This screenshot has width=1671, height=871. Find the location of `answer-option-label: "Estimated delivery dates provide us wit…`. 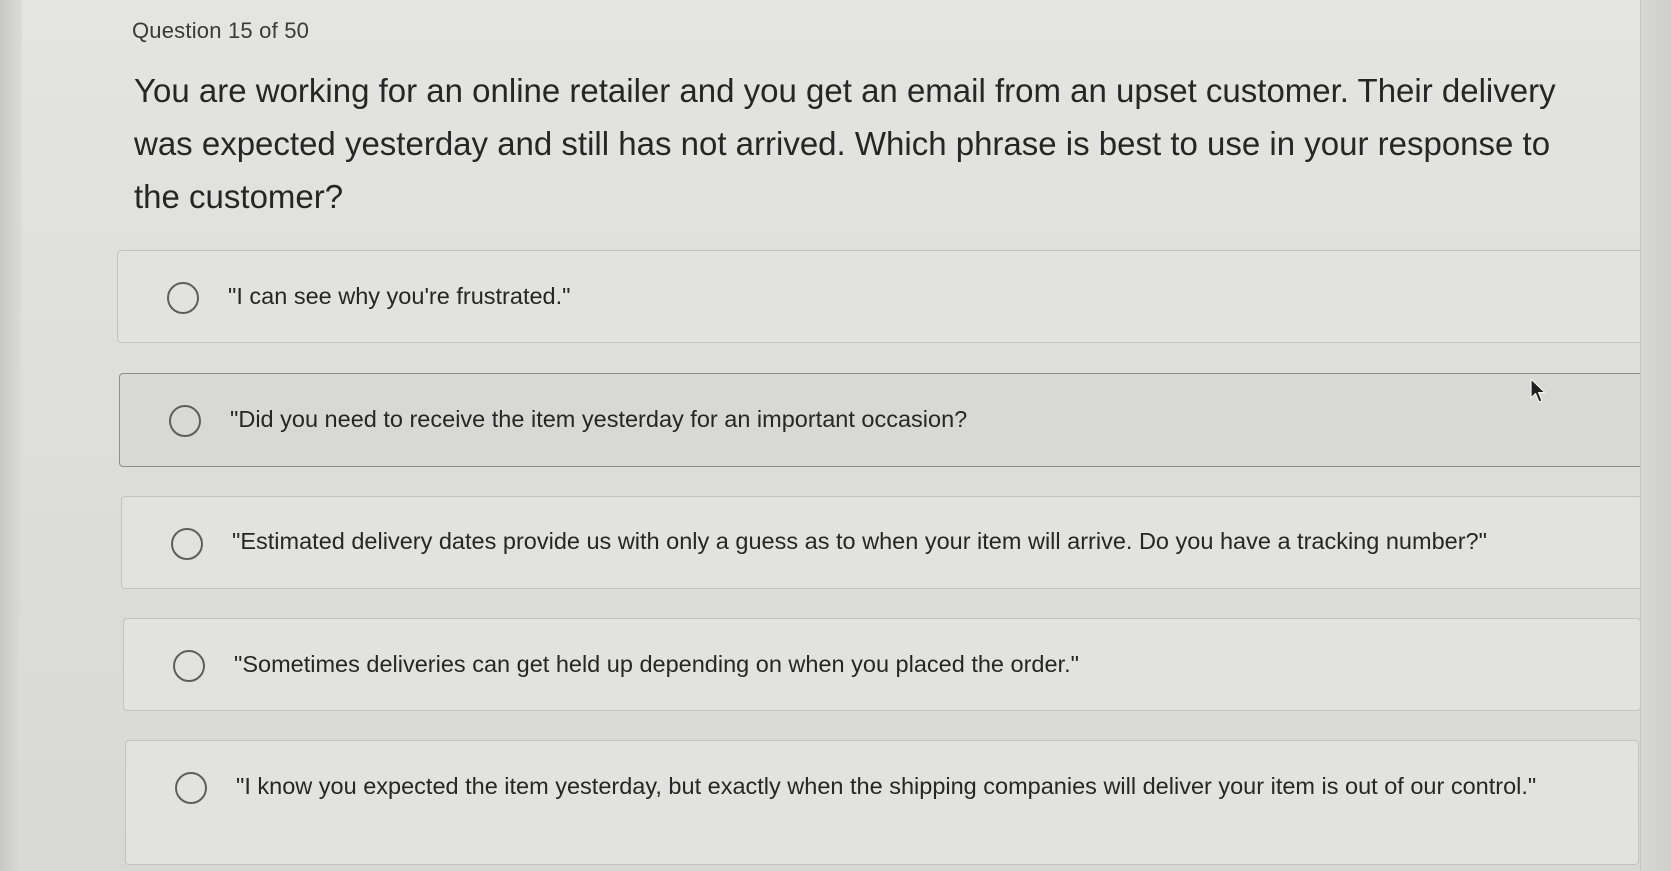

answer-option-label: "Estimated delivery dates provide us wit… is located at coordinates (859, 541).